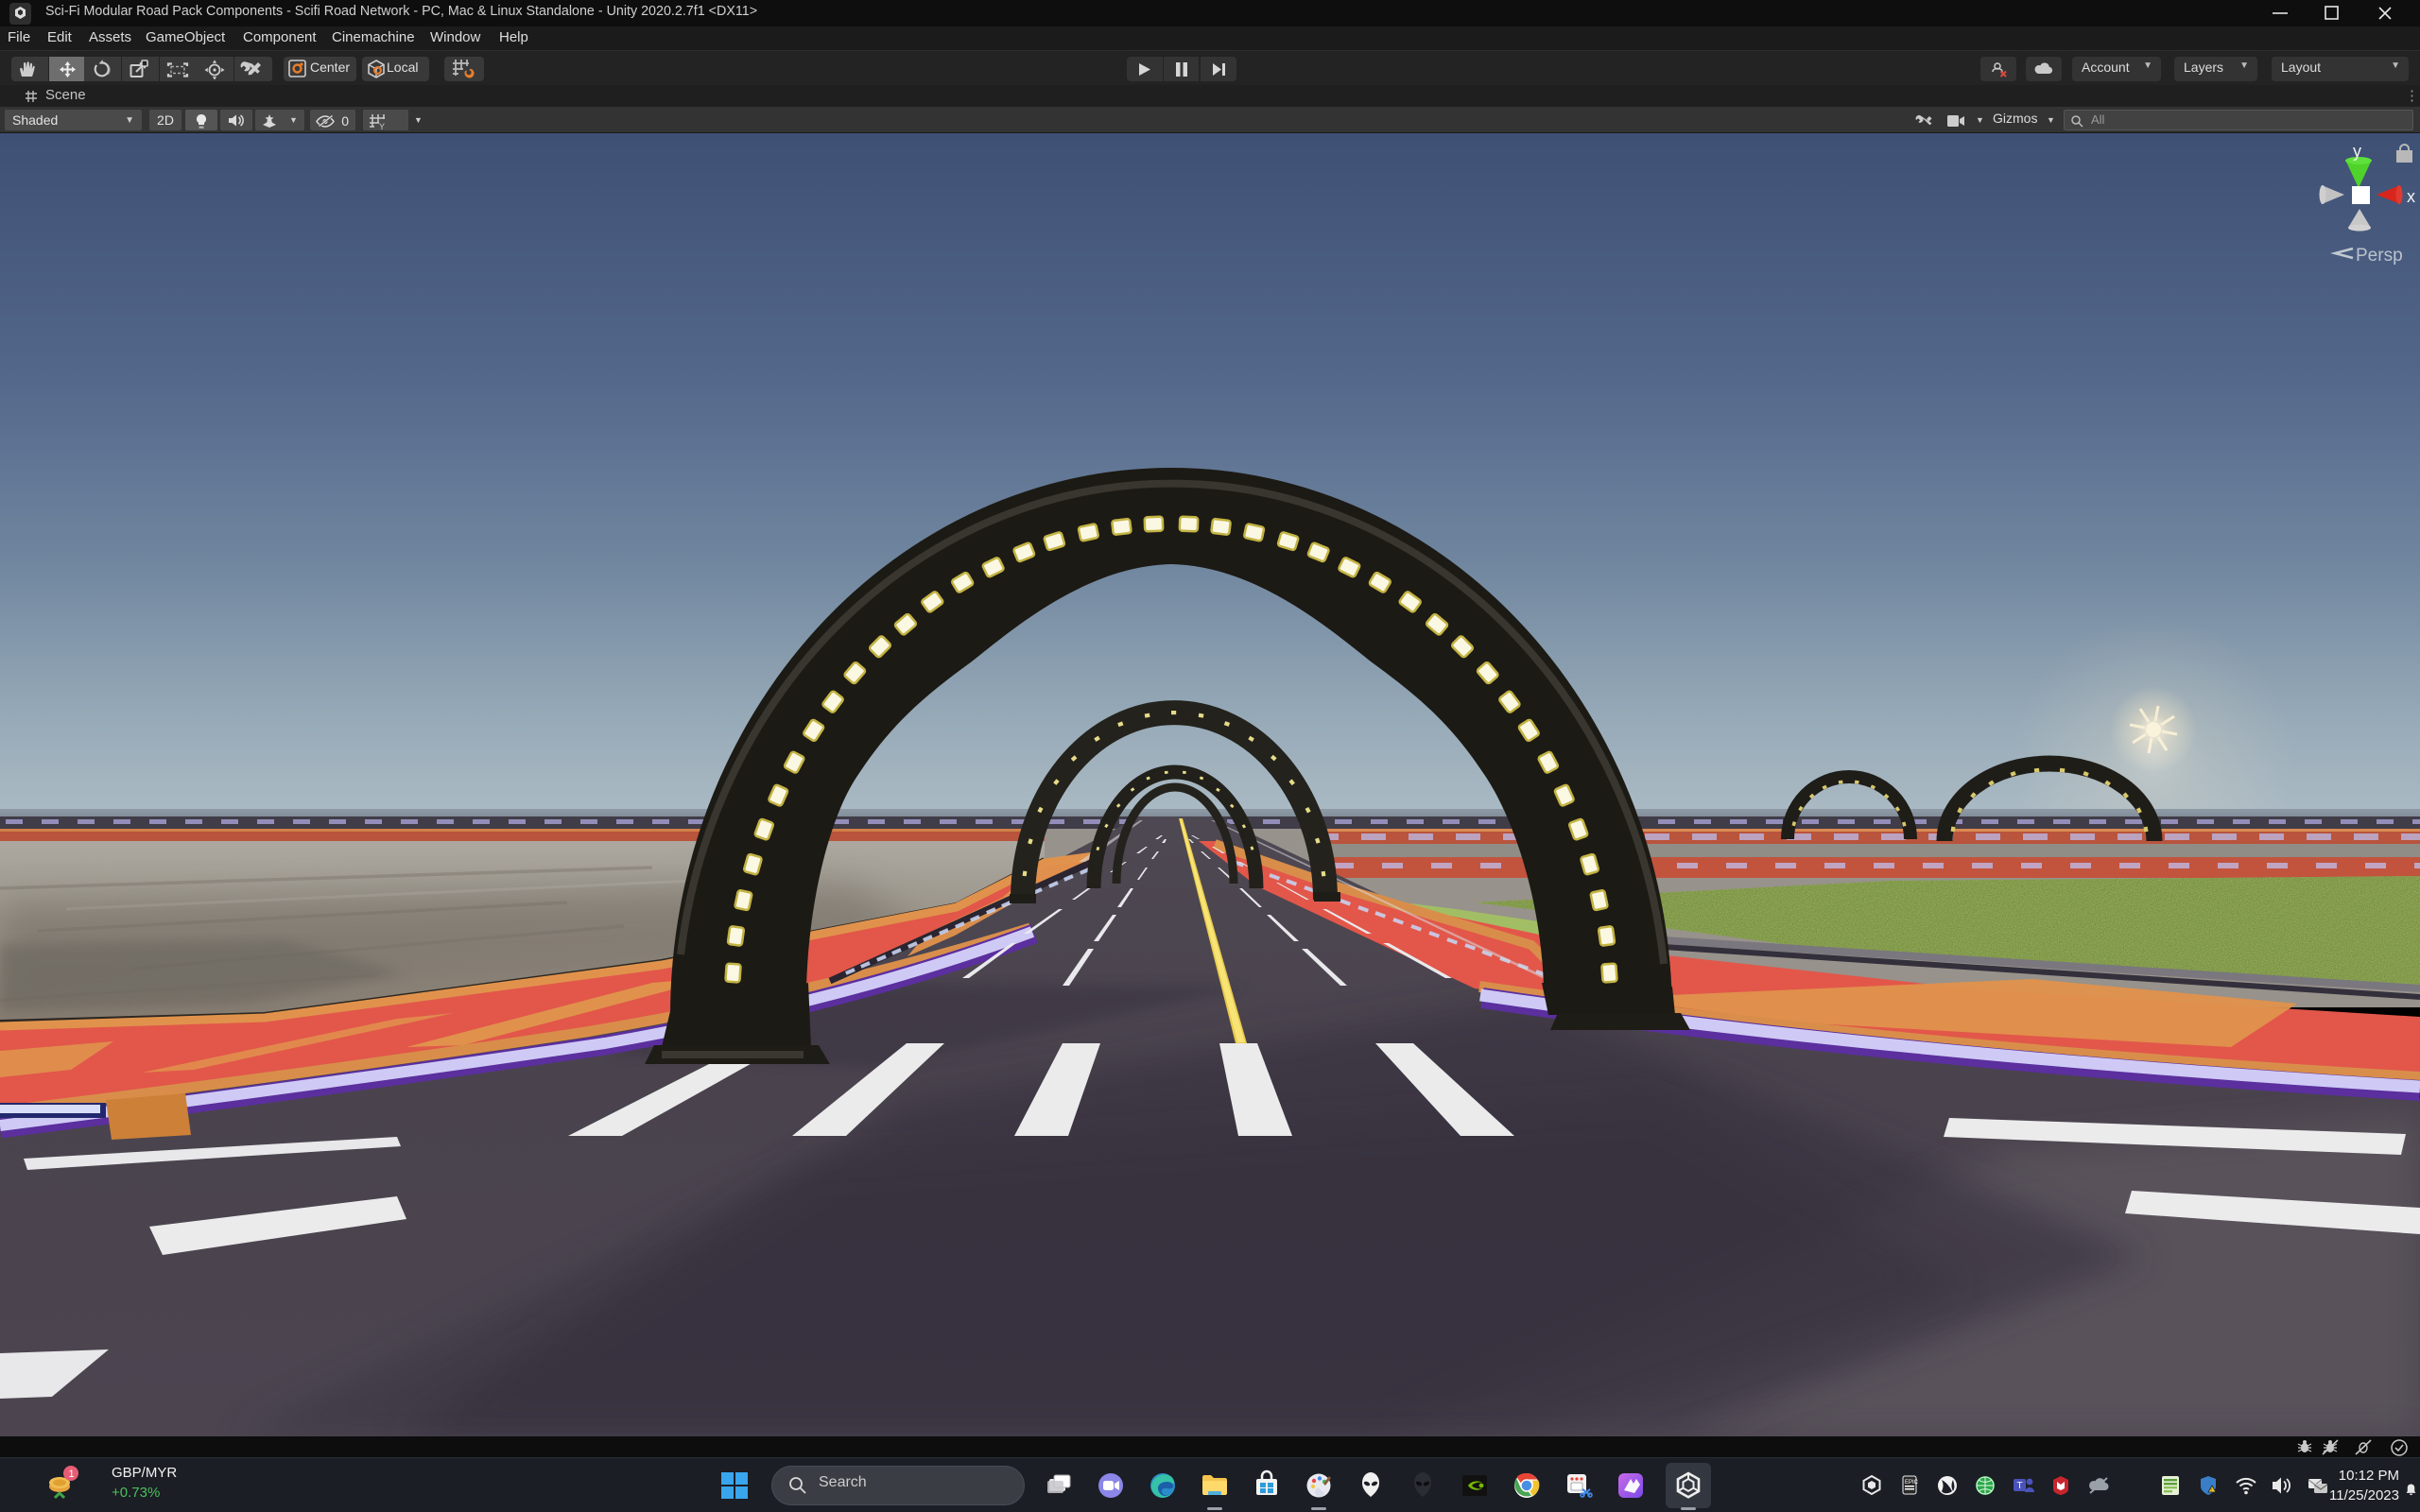 The height and width of the screenshot is (1512, 2420). Describe the element at coordinates (382, 126) in the screenshot. I see `svg-text: Y` at that location.